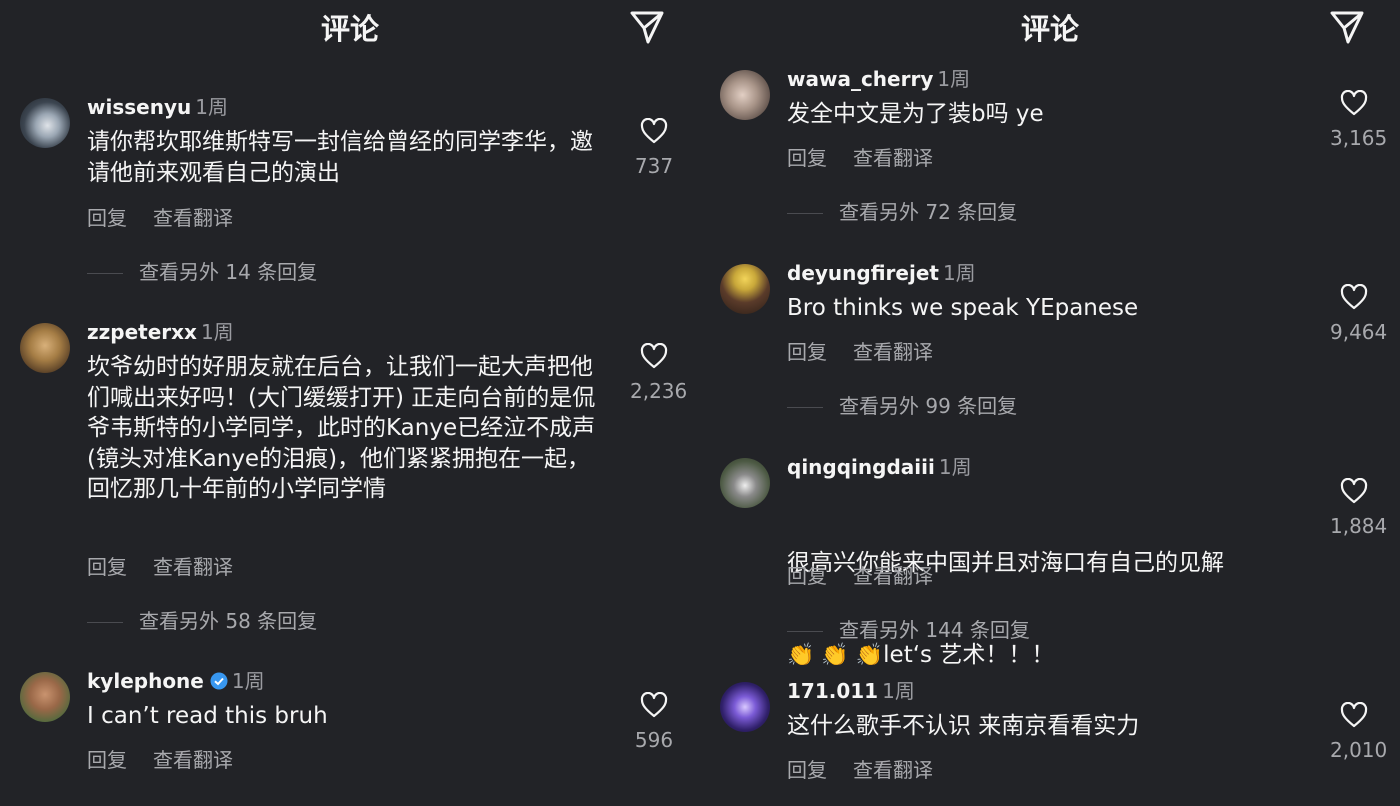 This screenshot has height=806, width=1400. I want to click on view-more-replies: 查看另外 99 条回复, so click(902, 404).